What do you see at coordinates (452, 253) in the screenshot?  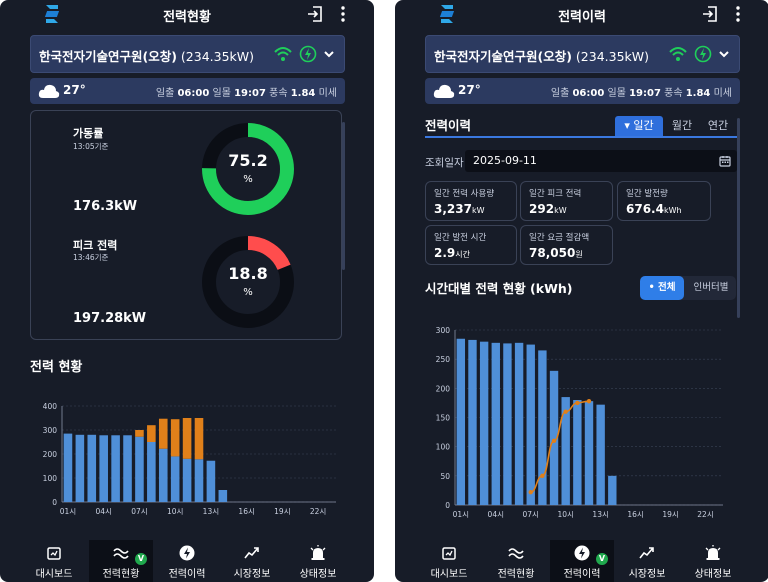 I see `stat-value: 2.9시간` at bounding box center [452, 253].